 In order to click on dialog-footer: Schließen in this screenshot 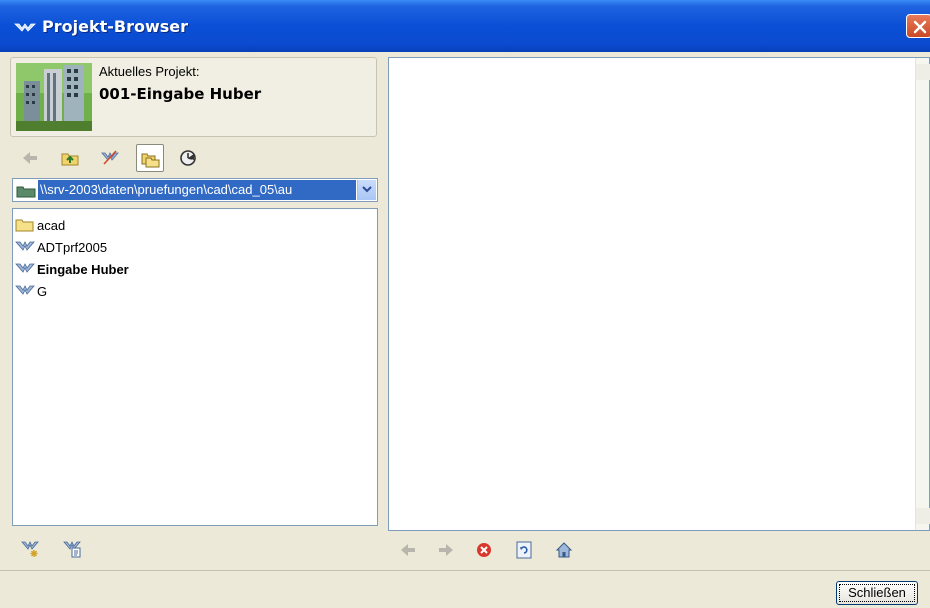, I will do `click(465, 589)`.